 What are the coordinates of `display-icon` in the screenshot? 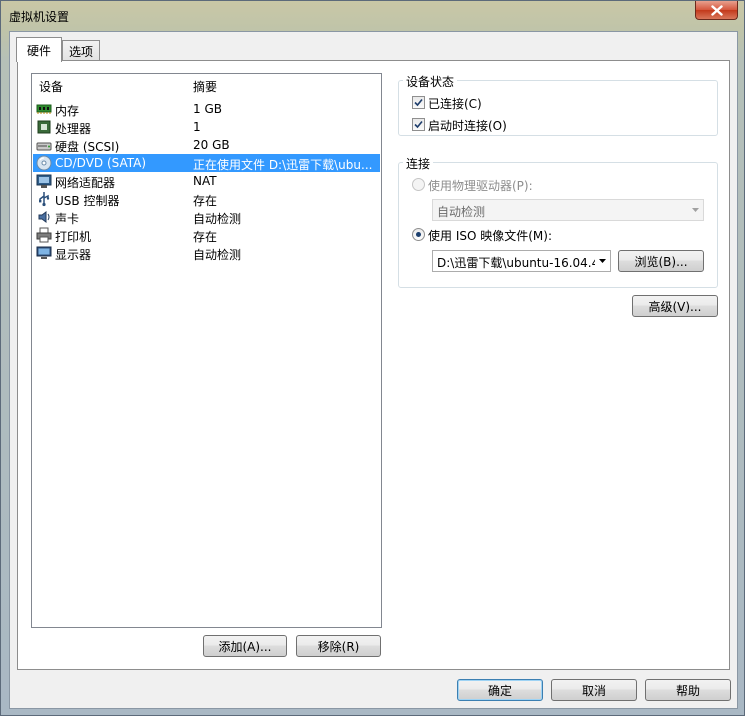 It's located at (44, 252).